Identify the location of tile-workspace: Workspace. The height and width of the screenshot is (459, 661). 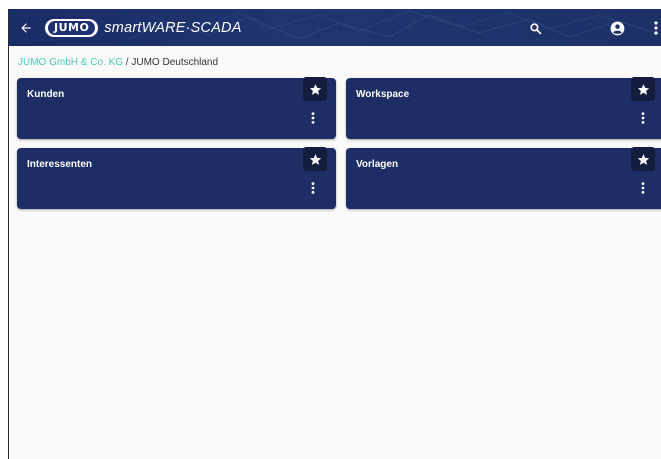
(503, 108).